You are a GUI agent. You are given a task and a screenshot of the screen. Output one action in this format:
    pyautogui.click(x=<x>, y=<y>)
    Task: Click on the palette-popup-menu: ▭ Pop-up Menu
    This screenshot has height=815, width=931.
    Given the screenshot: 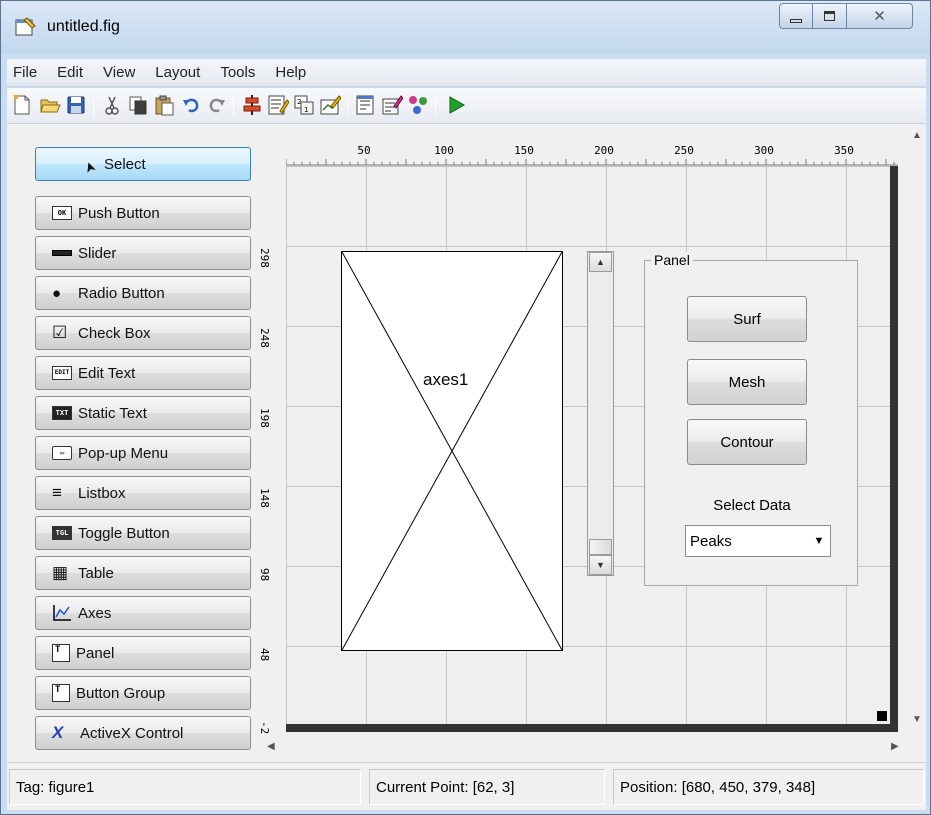 What is the action you would take?
    pyautogui.click(x=143, y=453)
    